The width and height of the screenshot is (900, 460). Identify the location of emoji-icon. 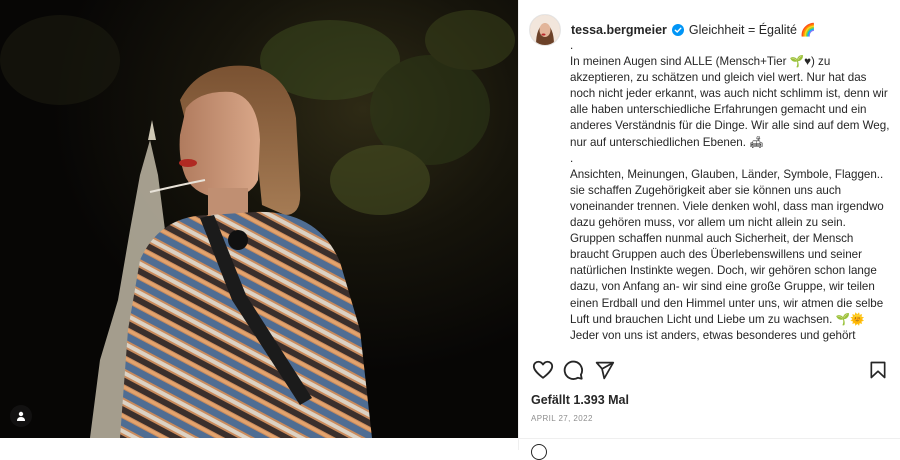
(539, 452).